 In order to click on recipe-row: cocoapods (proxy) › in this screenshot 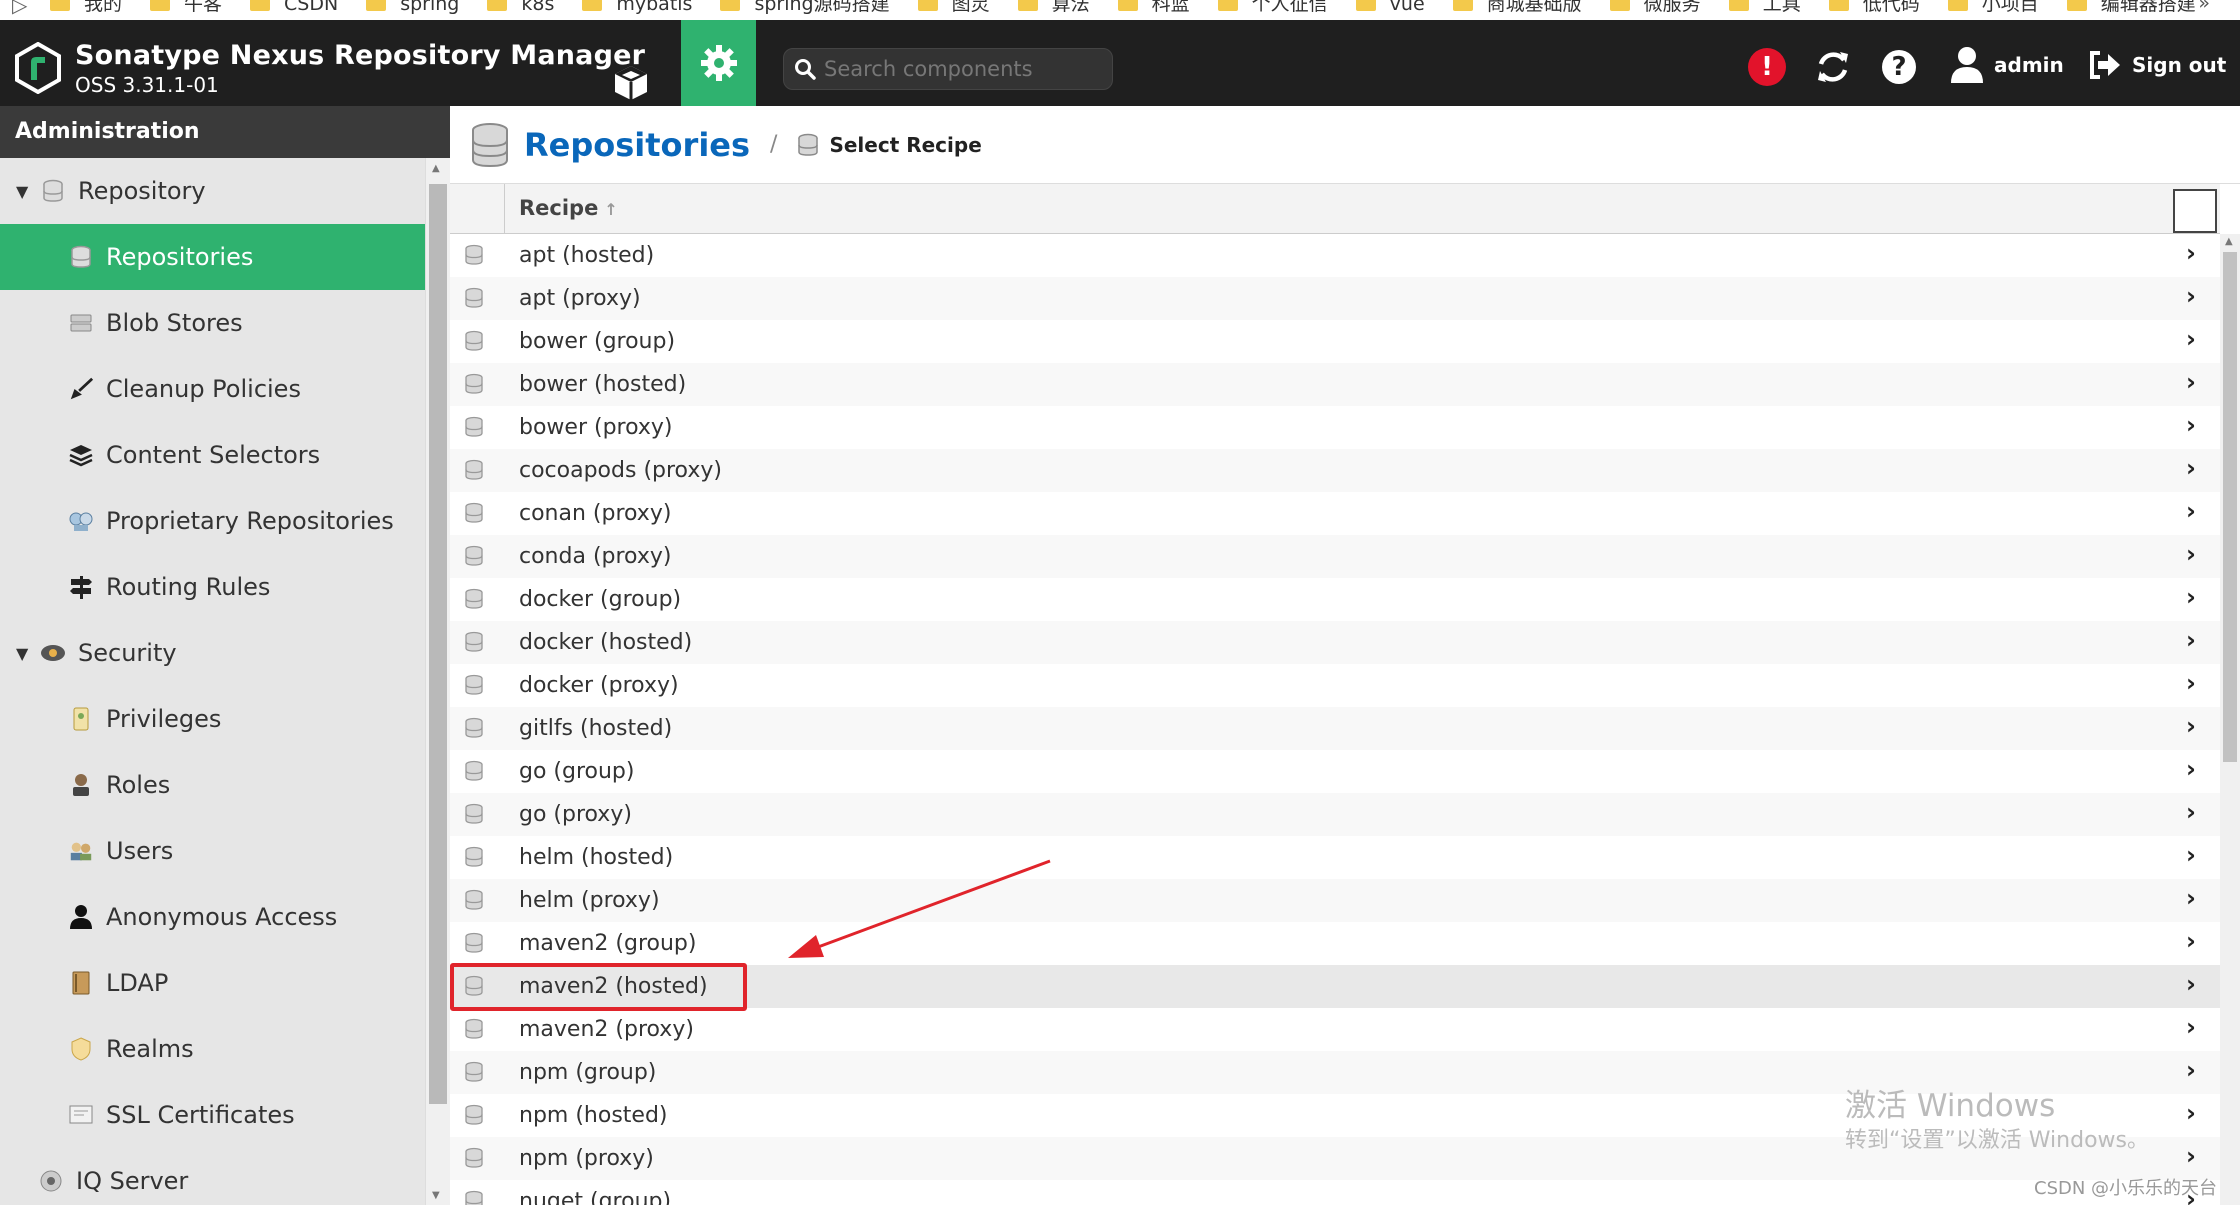, I will do `click(1335, 470)`.